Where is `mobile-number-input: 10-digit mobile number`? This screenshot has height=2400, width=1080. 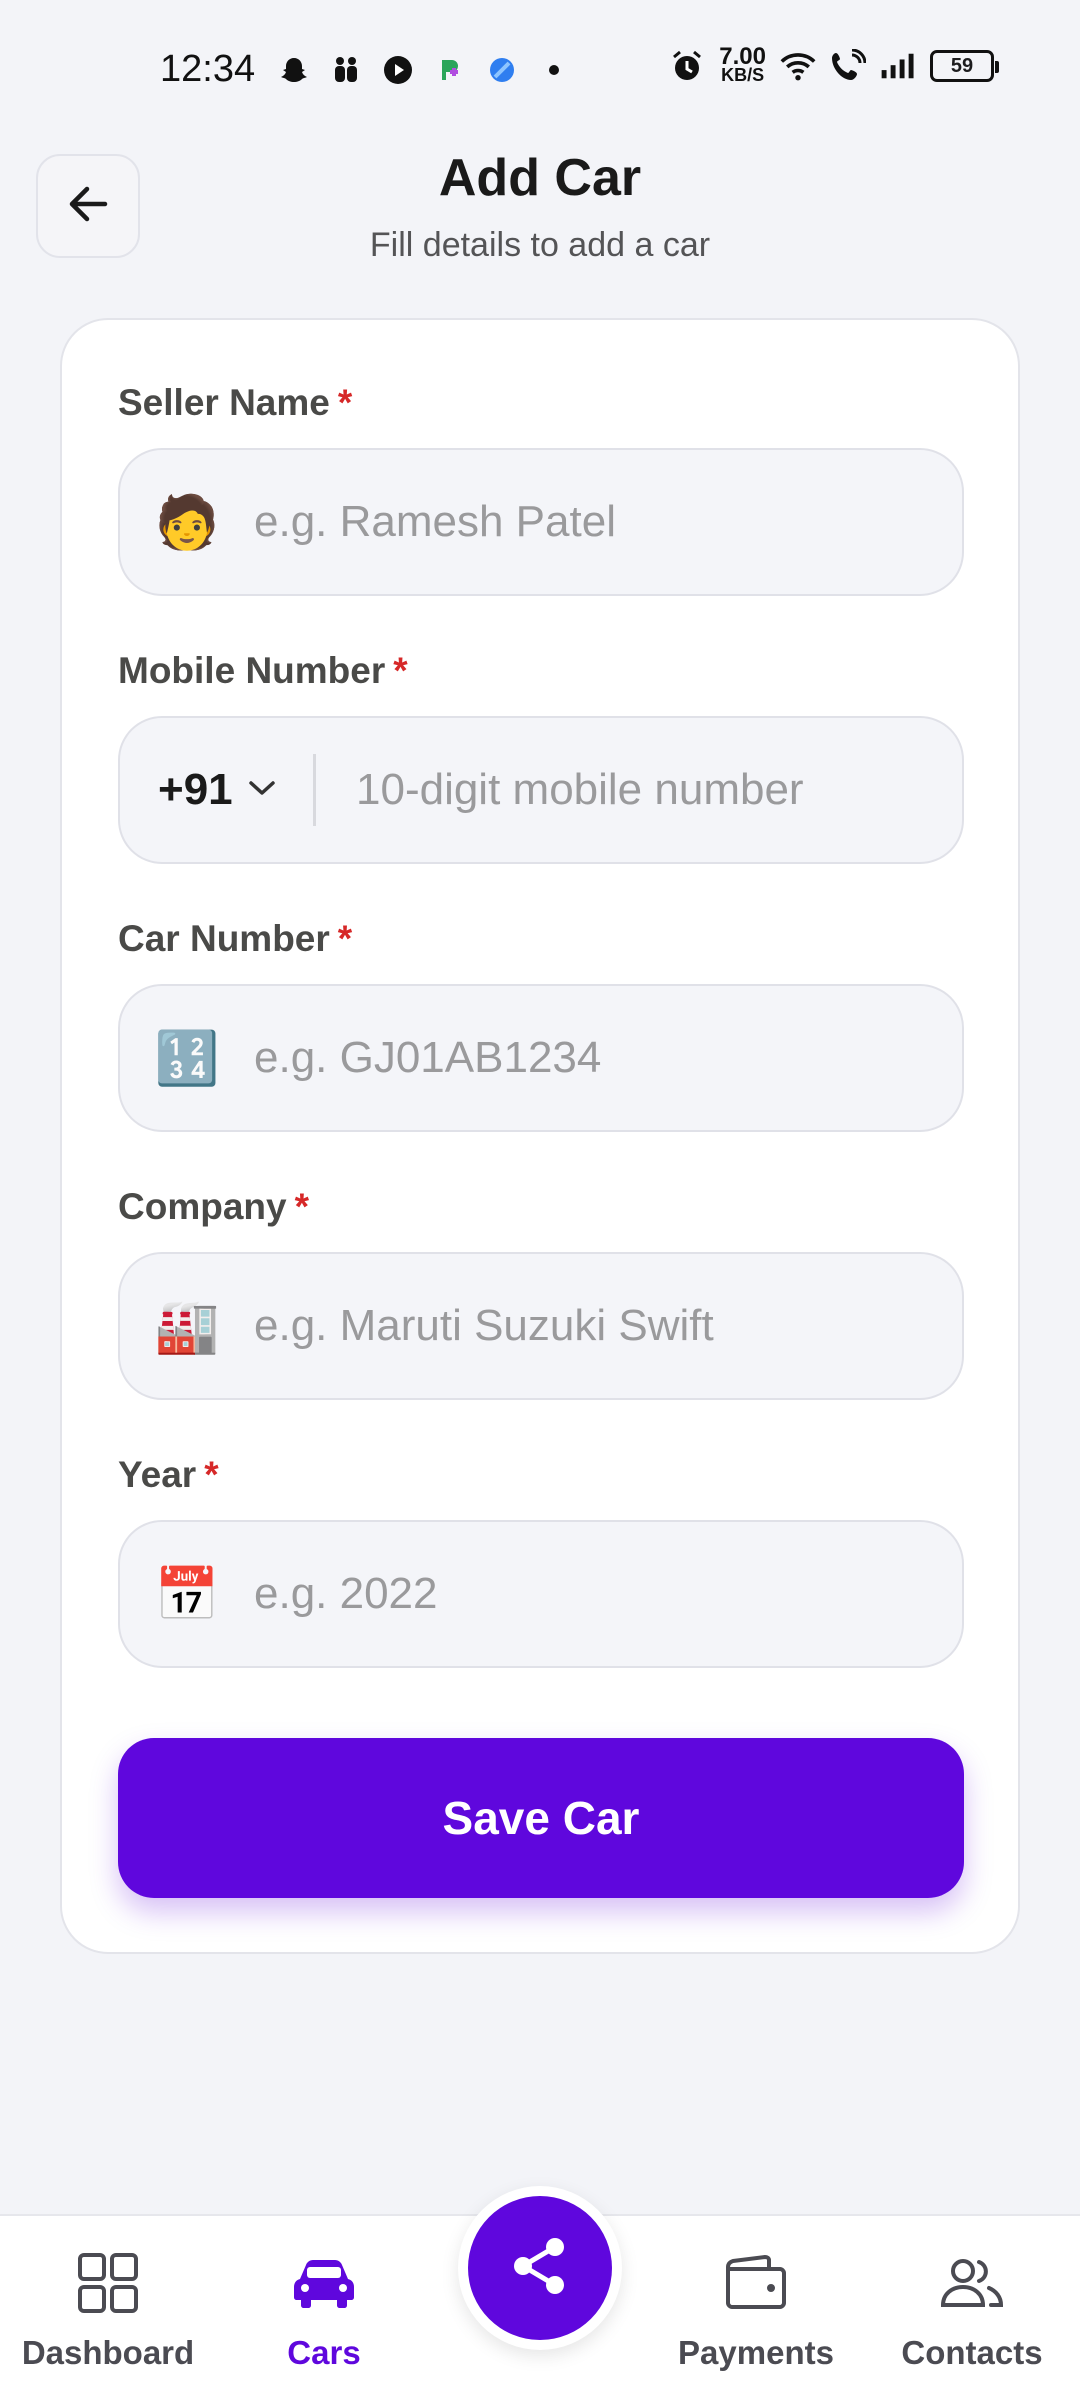
mobile-number-input: 10-digit mobile number is located at coordinates (580, 790).